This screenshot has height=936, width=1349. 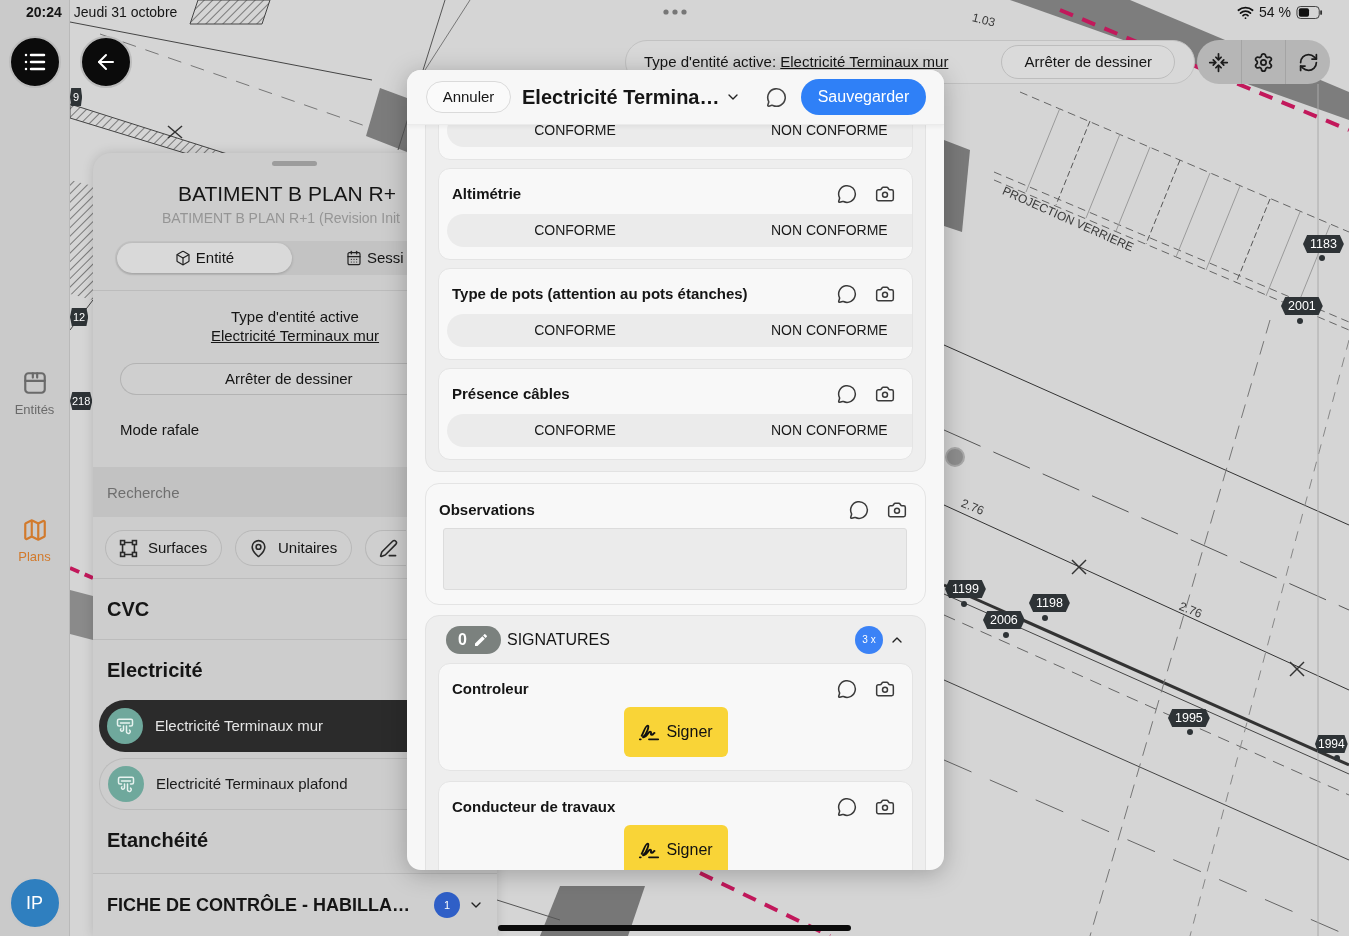 I want to click on cancel-button: Annuler, so click(x=468, y=97).